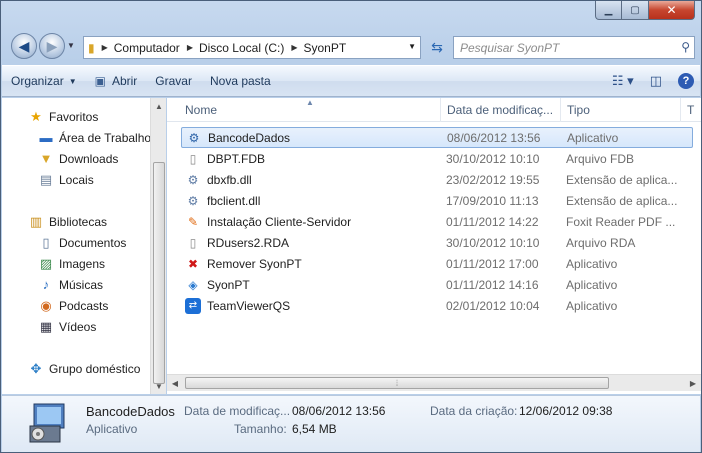  What do you see at coordinates (229, 179) in the screenshot?
I see `file-name: dbxfb.dll` at bounding box center [229, 179].